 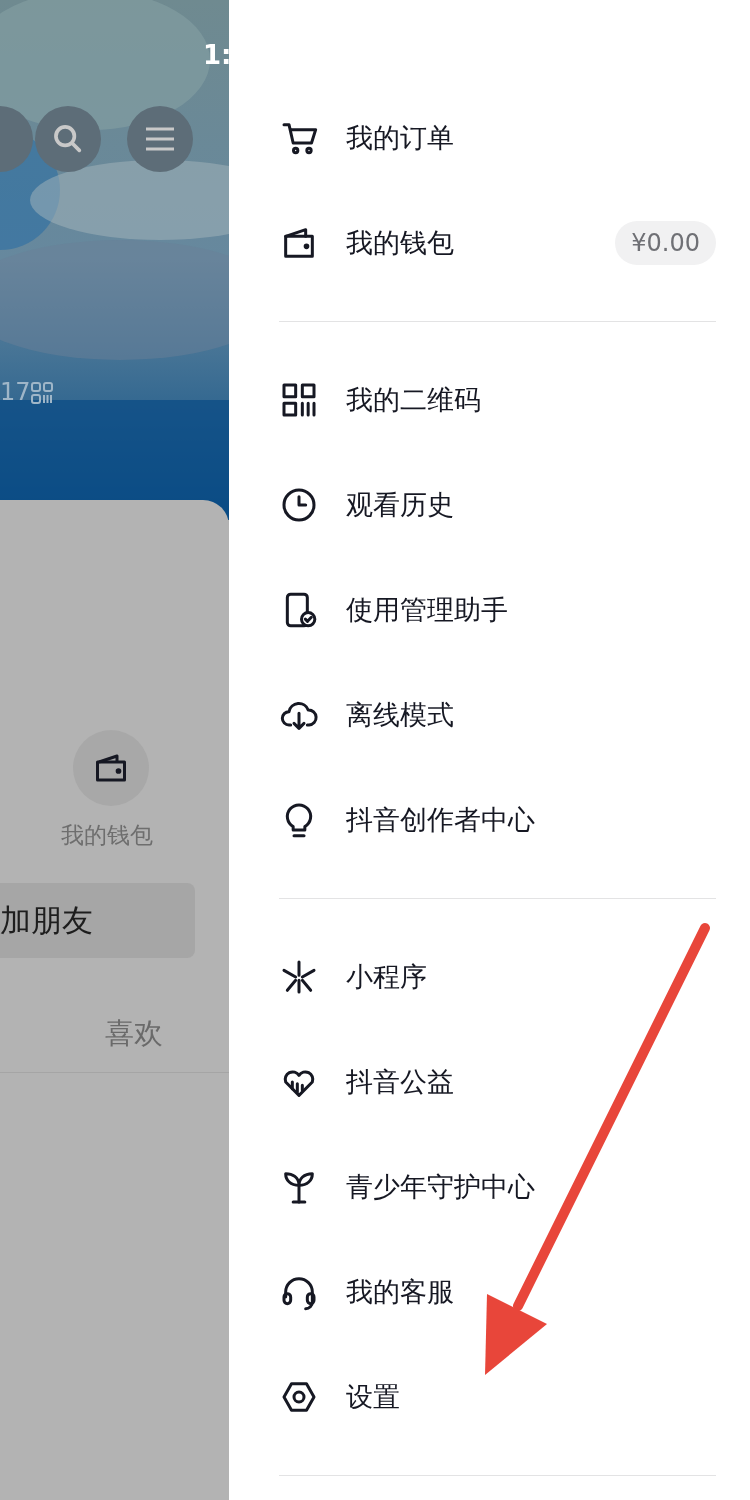 I want to click on menu-item: 设置, so click(x=497, y=1396).